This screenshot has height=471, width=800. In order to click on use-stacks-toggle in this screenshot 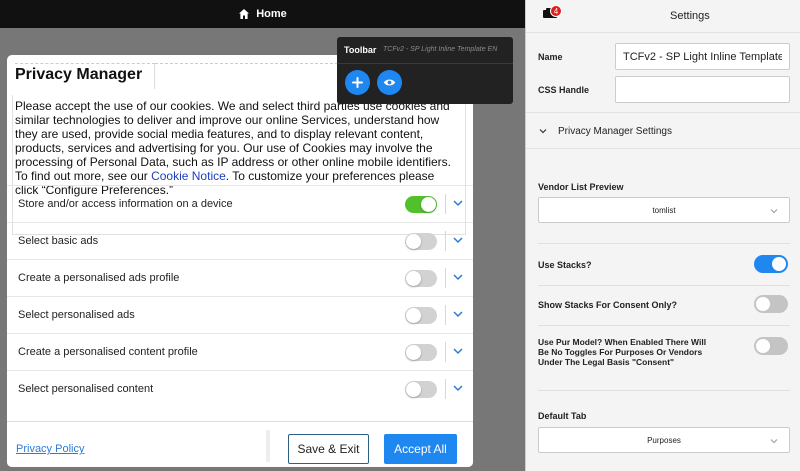, I will do `click(771, 264)`.